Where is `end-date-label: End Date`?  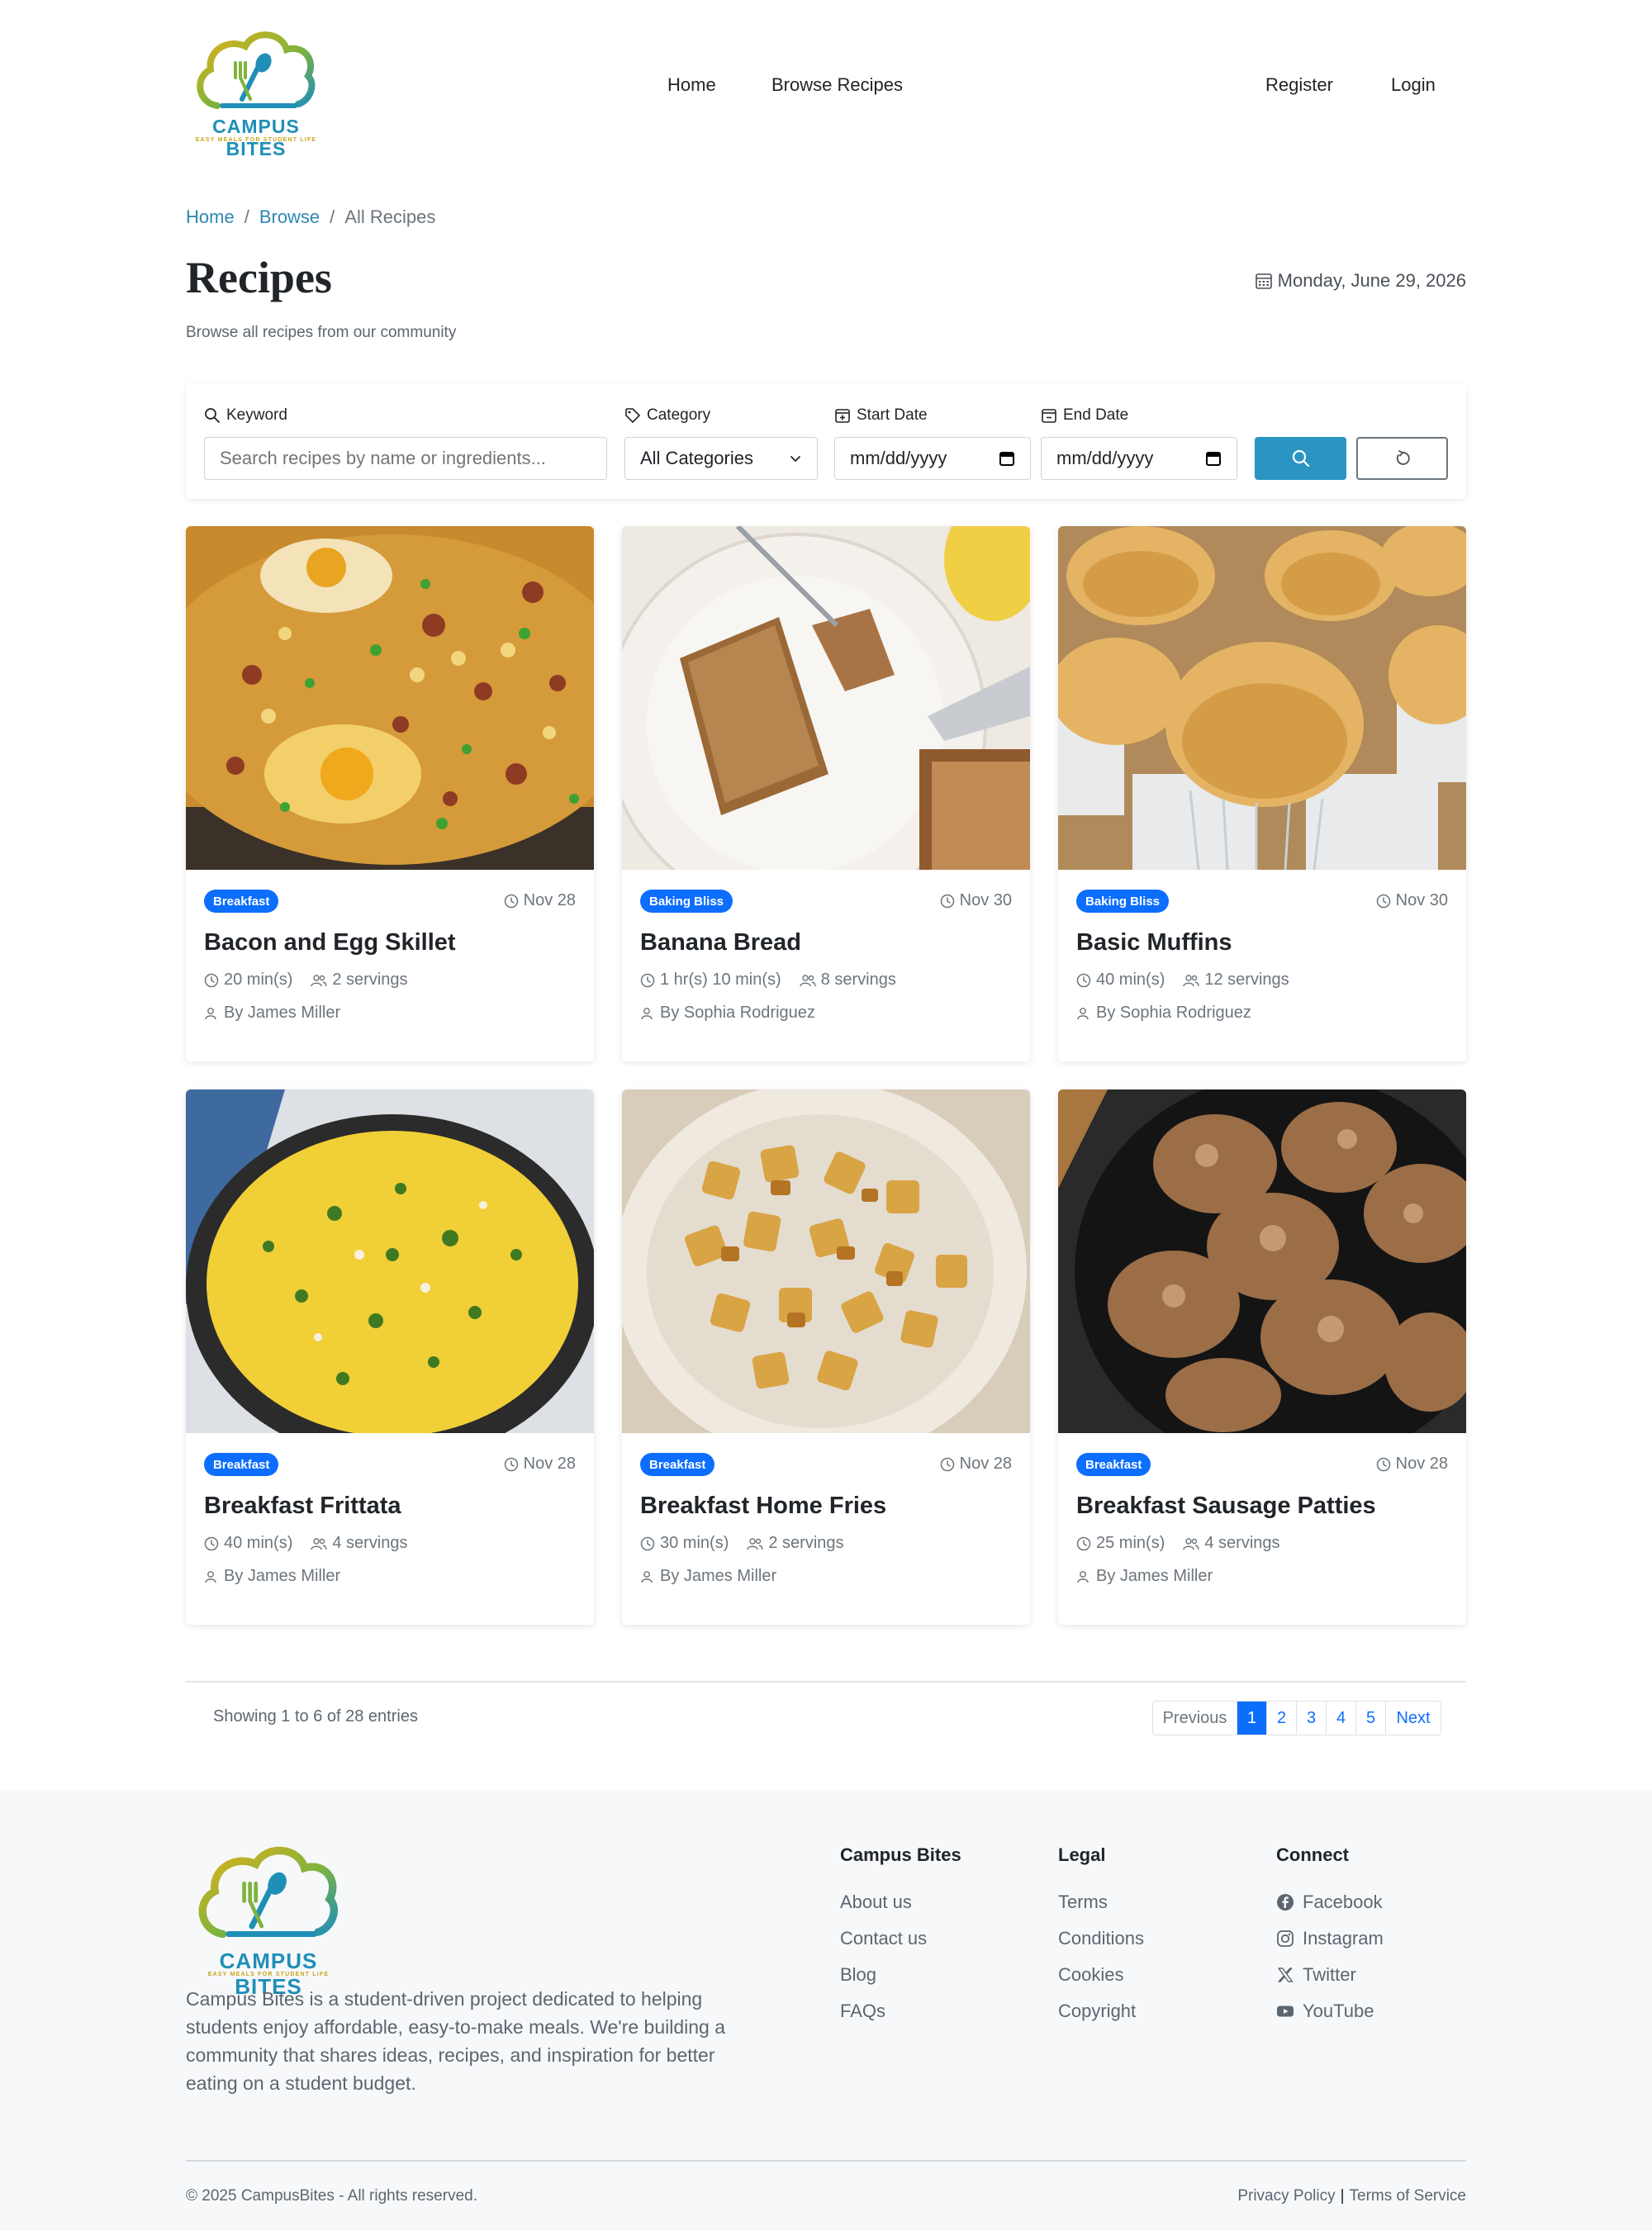 end-date-label: End Date is located at coordinates (1084, 415).